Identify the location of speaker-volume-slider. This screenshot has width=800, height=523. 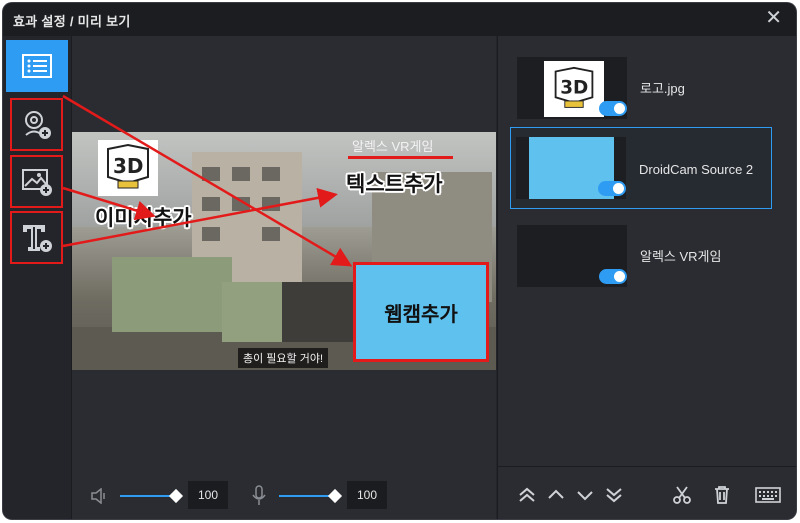
(152, 496).